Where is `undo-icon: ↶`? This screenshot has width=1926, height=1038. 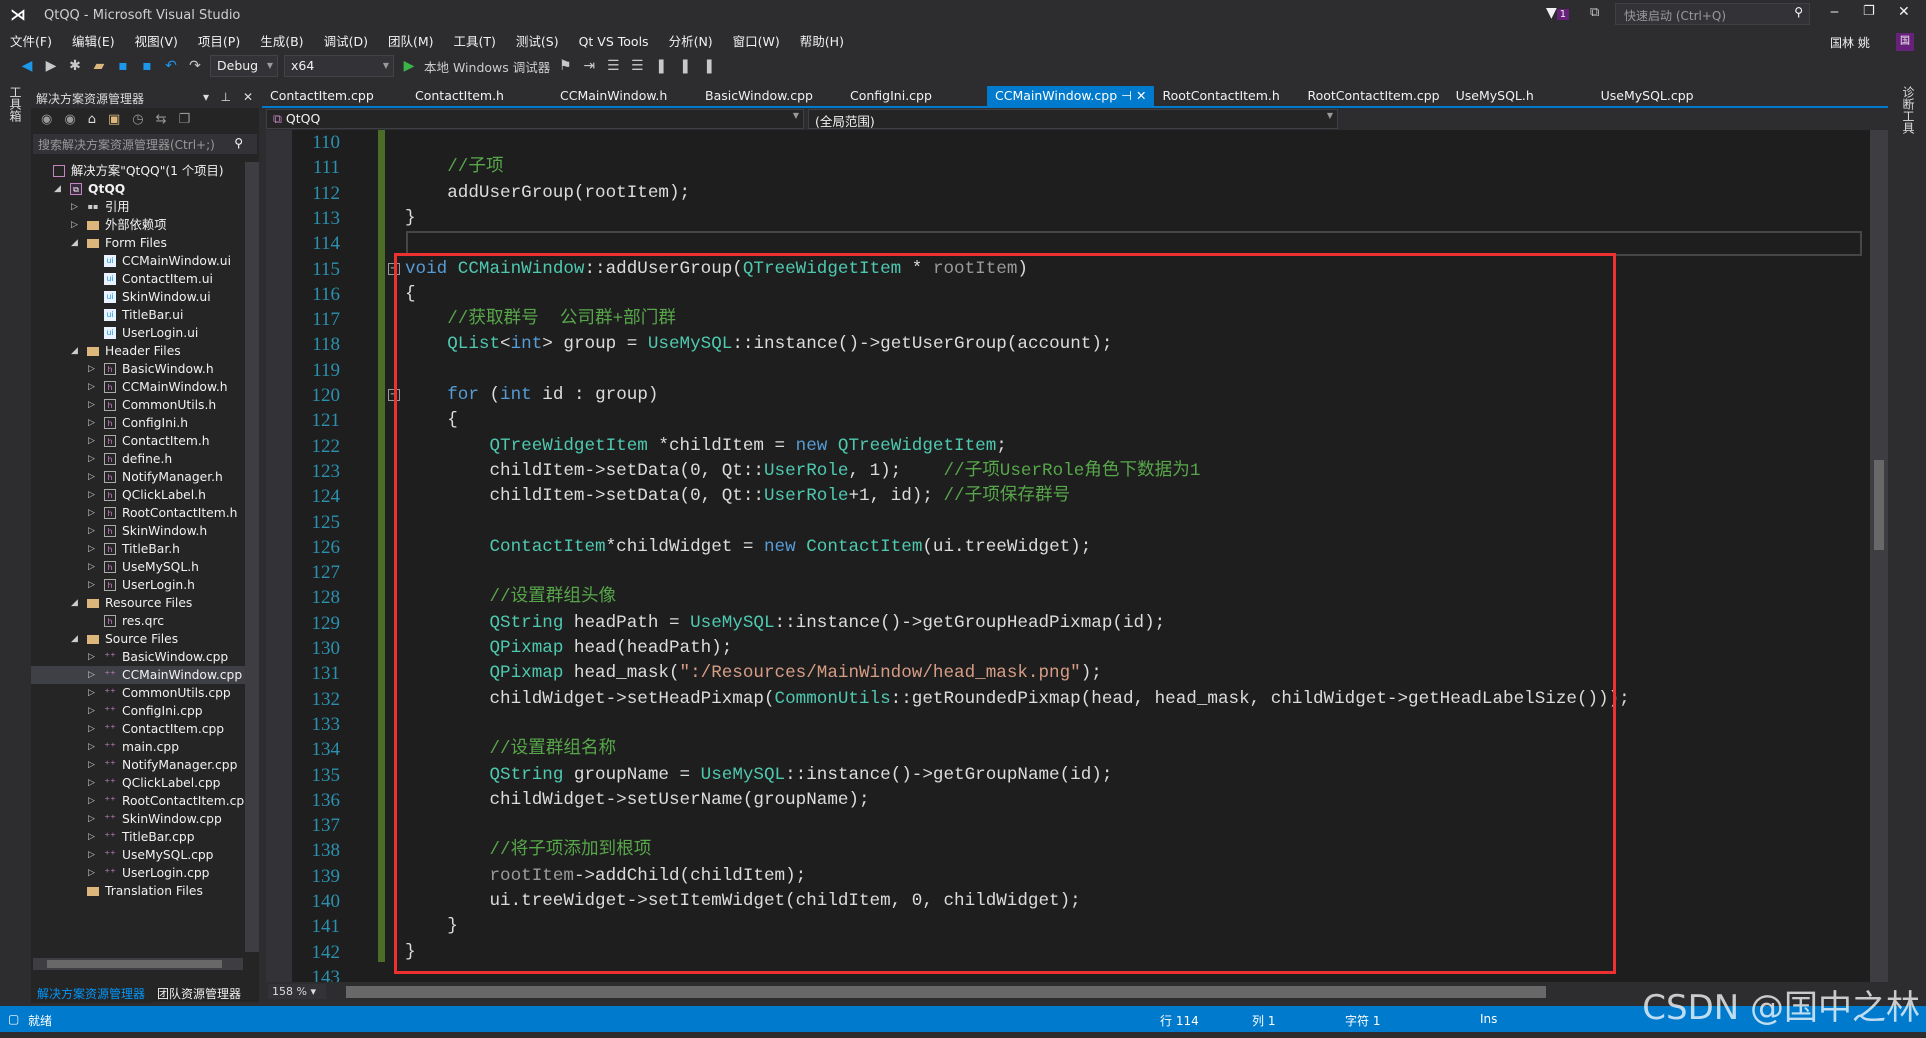
undo-icon: ↶ is located at coordinates (171, 66).